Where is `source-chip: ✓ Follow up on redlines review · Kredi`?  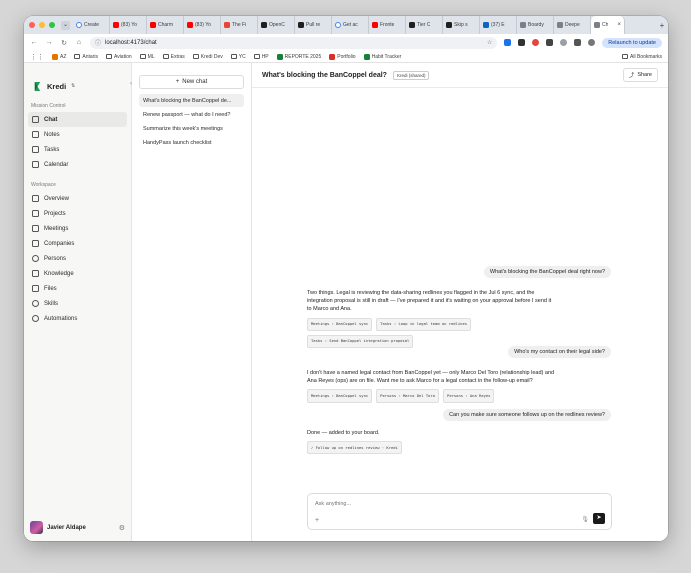
source-chip: ✓ Follow up on redlines review · Kredi is located at coordinates (354, 448).